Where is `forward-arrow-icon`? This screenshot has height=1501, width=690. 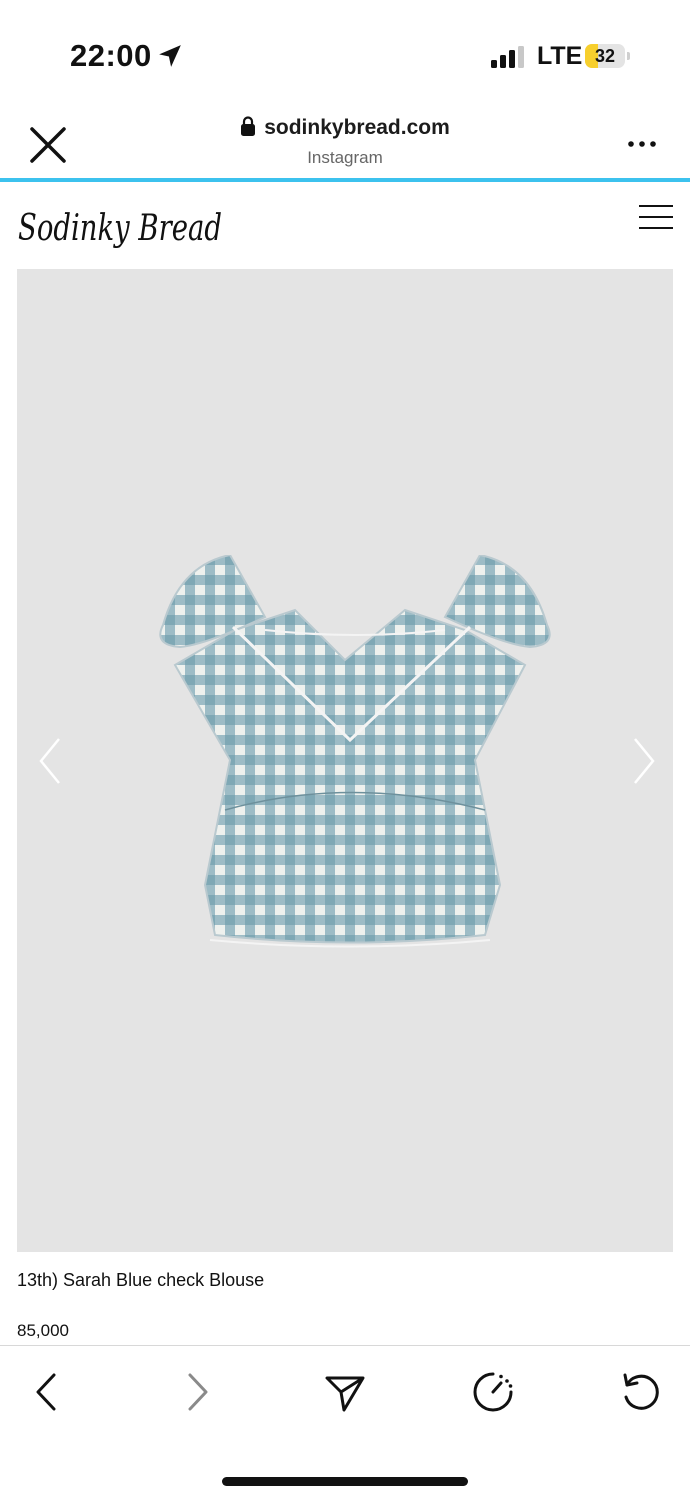 forward-arrow-icon is located at coordinates (197, 1392).